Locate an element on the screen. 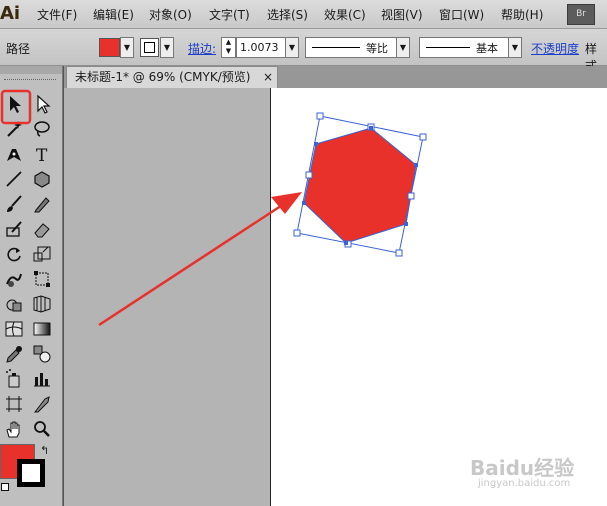 The width and height of the screenshot is (607, 506). polygon-tool-icon is located at coordinates (43, 179).